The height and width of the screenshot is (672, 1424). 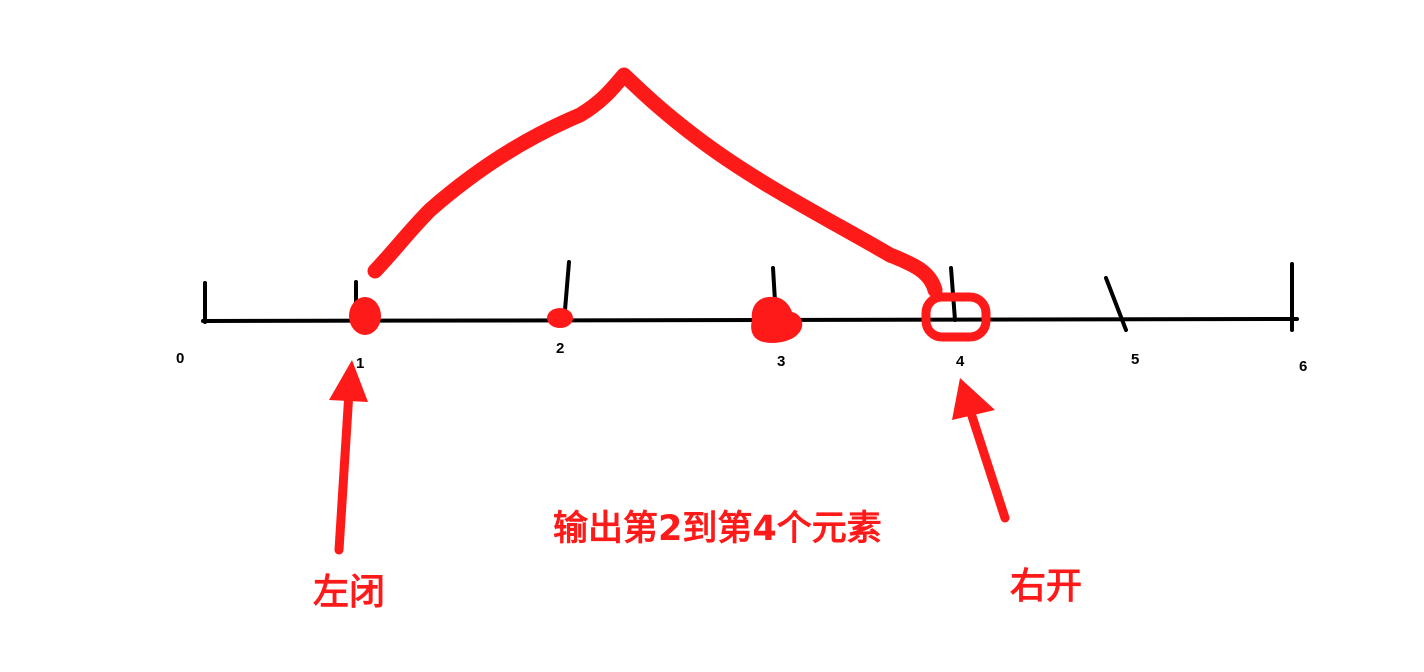 I want to click on right-arrow, so click(x=981, y=450).